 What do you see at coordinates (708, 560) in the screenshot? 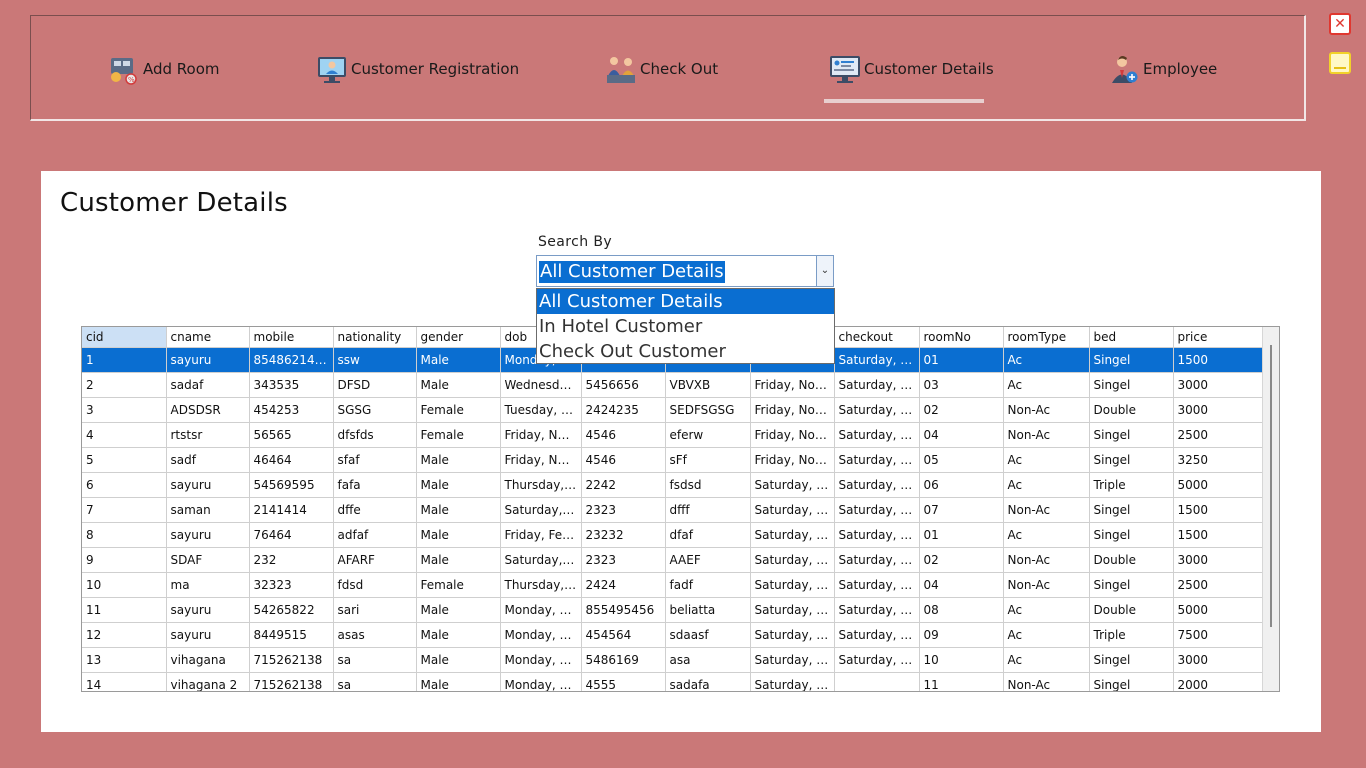
I see `table-cell-address: AAEF` at bounding box center [708, 560].